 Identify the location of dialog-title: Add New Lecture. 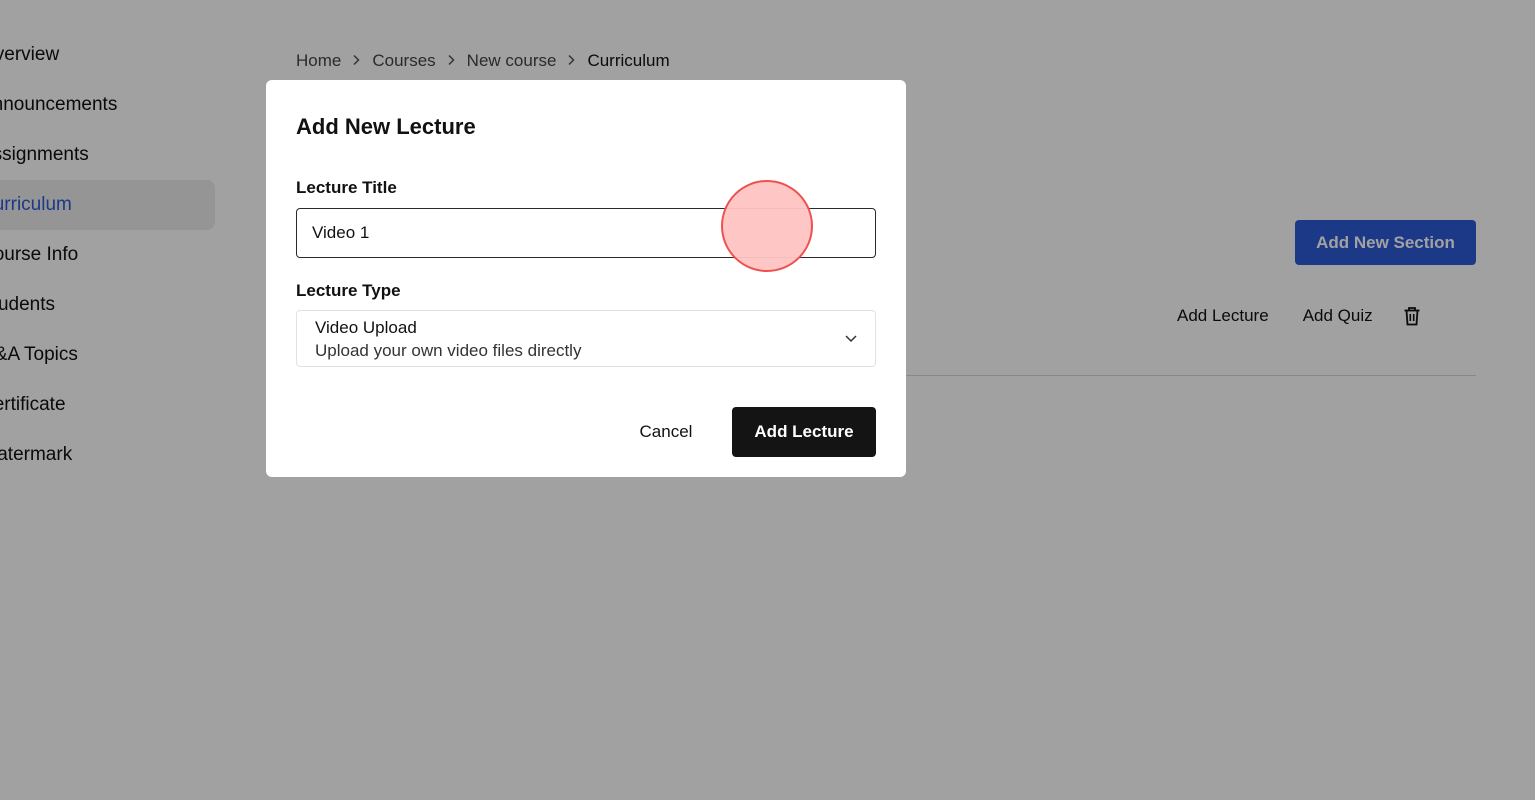
(386, 126).